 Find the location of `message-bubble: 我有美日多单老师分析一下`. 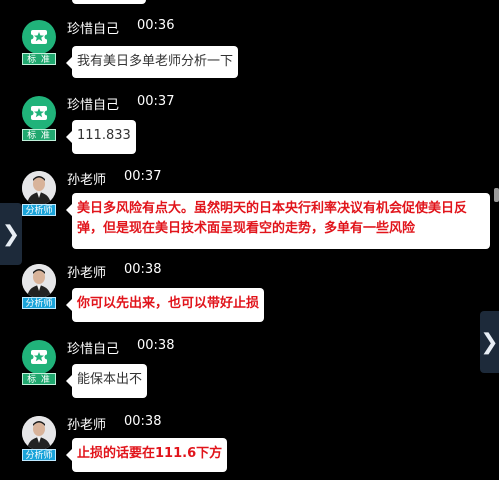

message-bubble: 我有美日多单老师分析一下 is located at coordinates (152, 62).